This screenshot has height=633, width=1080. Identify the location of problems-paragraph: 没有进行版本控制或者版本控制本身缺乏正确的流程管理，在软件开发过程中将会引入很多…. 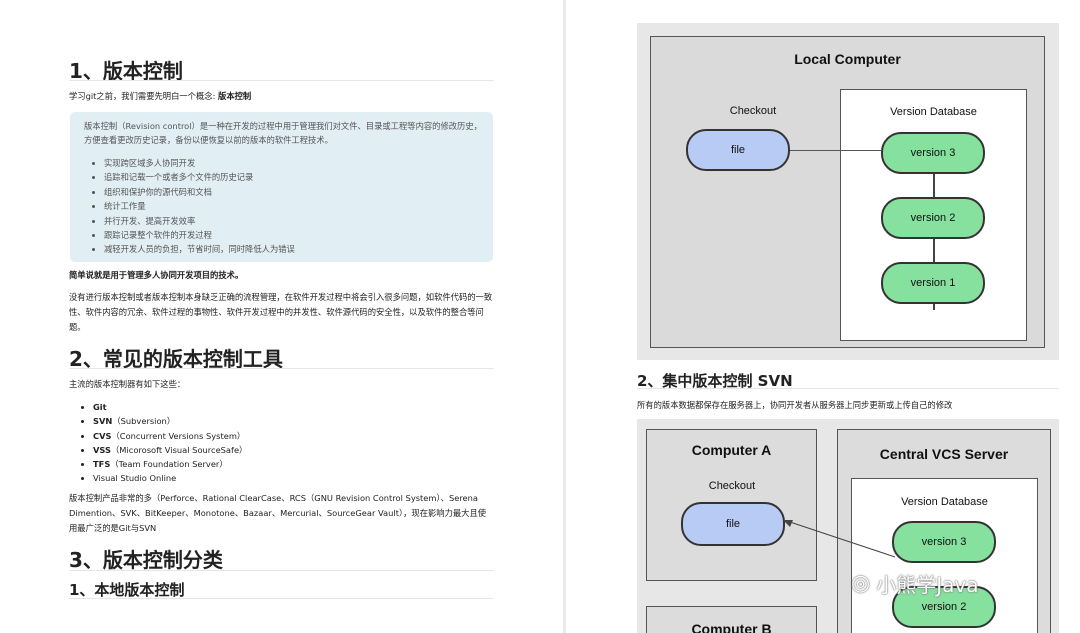
(281, 312).